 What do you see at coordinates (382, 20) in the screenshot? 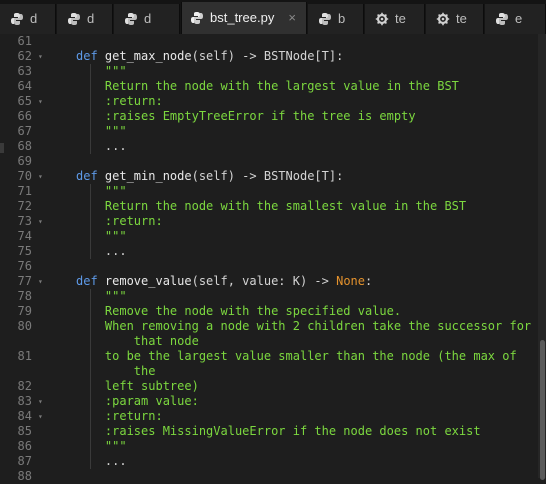
I see `gear-icon` at bounding box center [382, 20].